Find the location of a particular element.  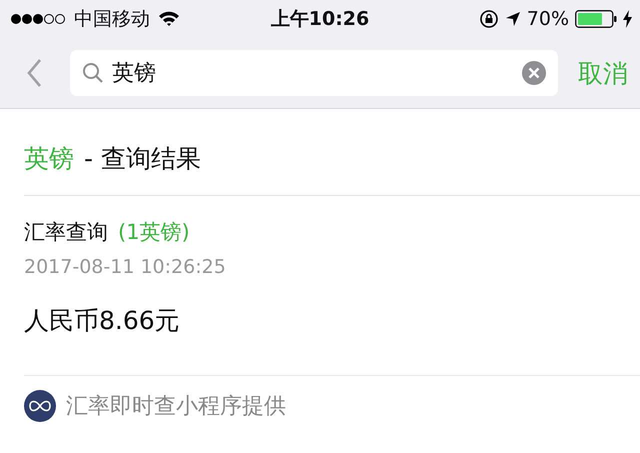

result-title: 汇率查询 is located at coordinates (66, 232).